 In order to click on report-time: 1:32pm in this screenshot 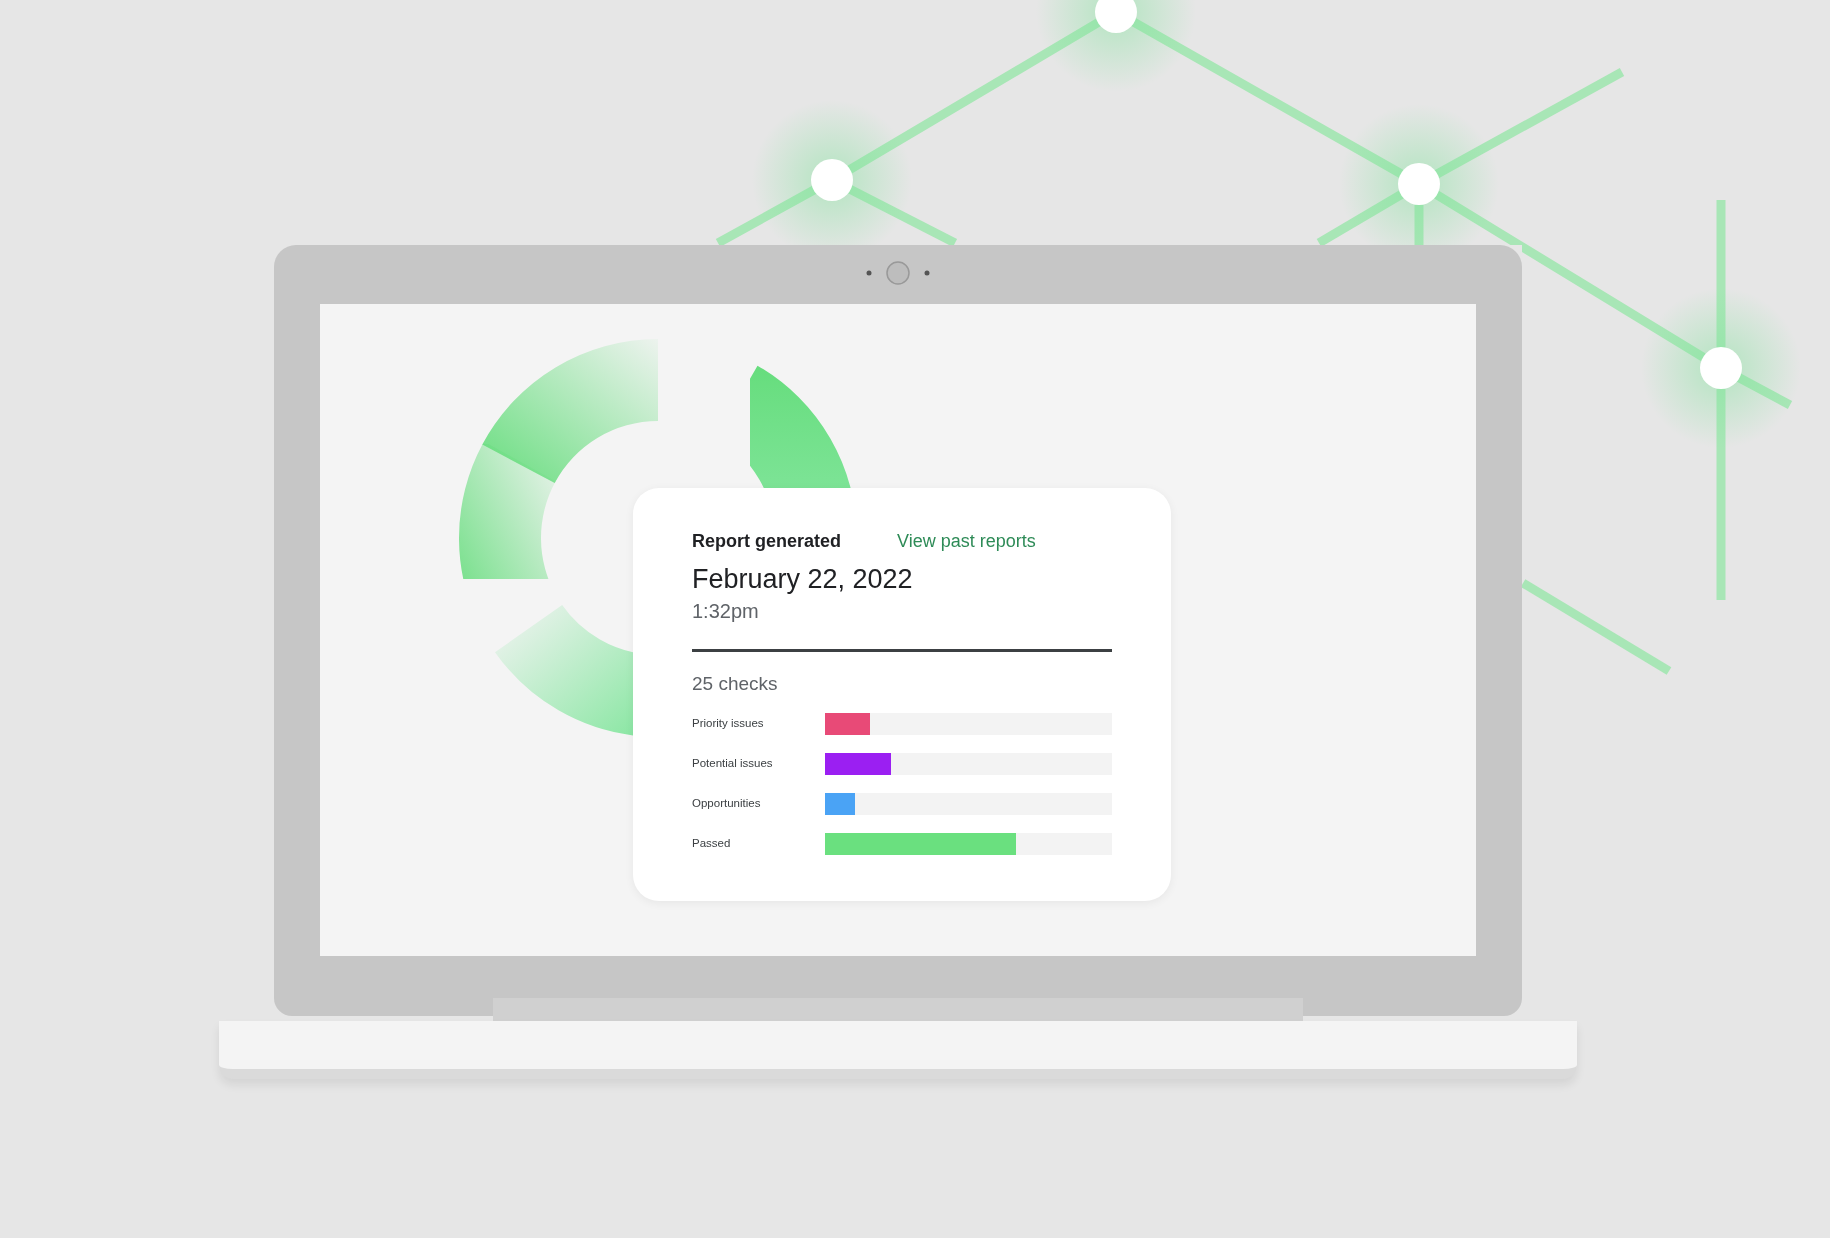, I will do `click(726, 611)`.